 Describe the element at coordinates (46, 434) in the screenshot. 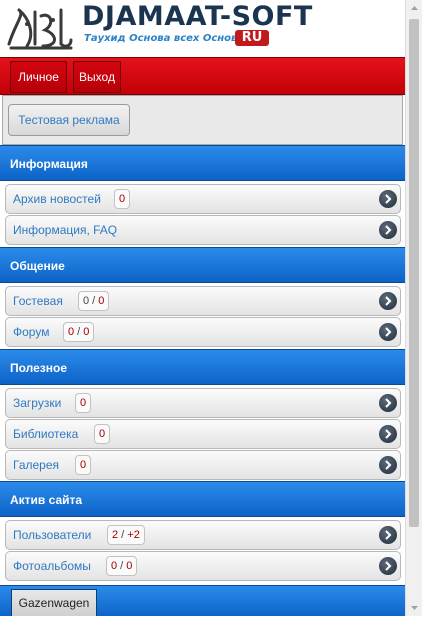

I see `item-label: Библиотека` at that location.